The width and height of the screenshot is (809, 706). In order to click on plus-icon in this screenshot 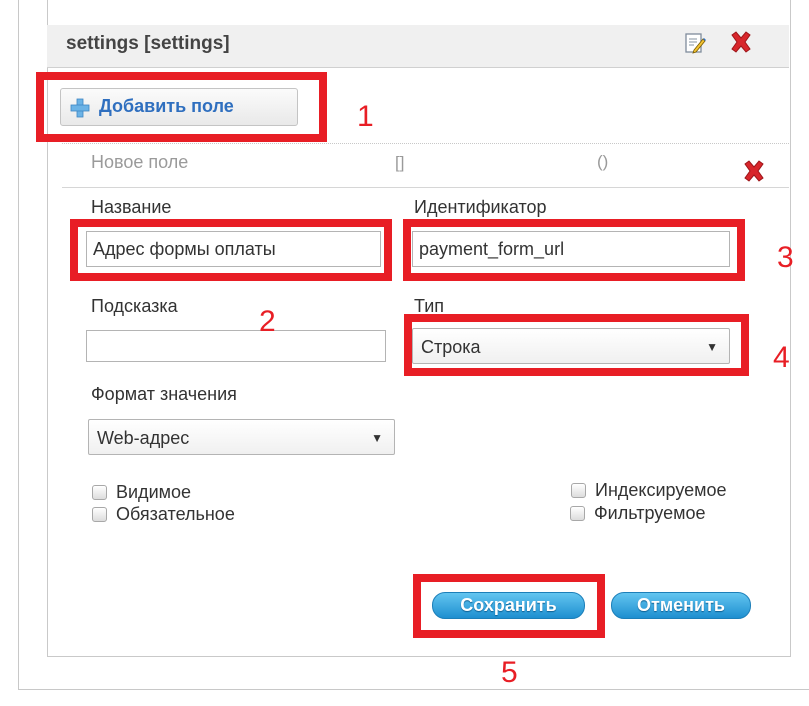, I will do `click(80, 108)`.